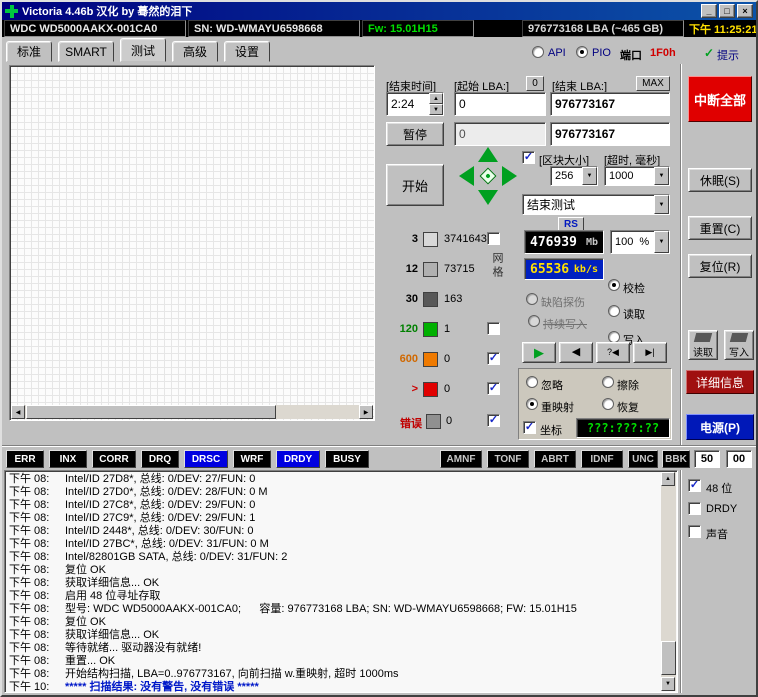 Image resolution: width=758 pixels, height=697 pixels. I want to click on end-lba-max-button: MAX, so click(653, 83).